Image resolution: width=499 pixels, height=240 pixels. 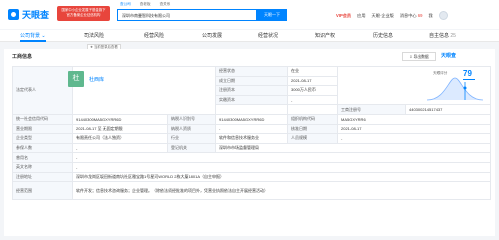 I want to click on score-curve-chart, so click(x=455, y=89).